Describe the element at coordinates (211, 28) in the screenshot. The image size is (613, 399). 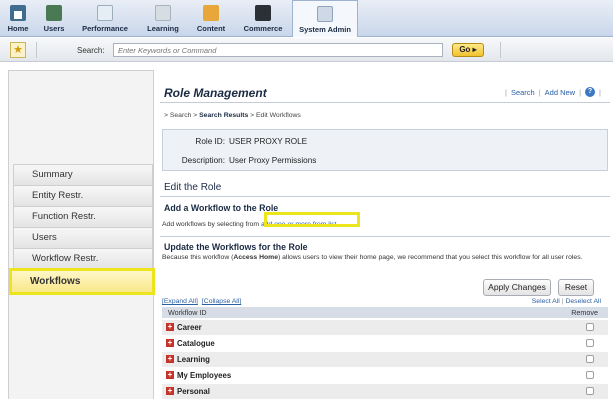
I see `nav-content-label: Content` at that location.